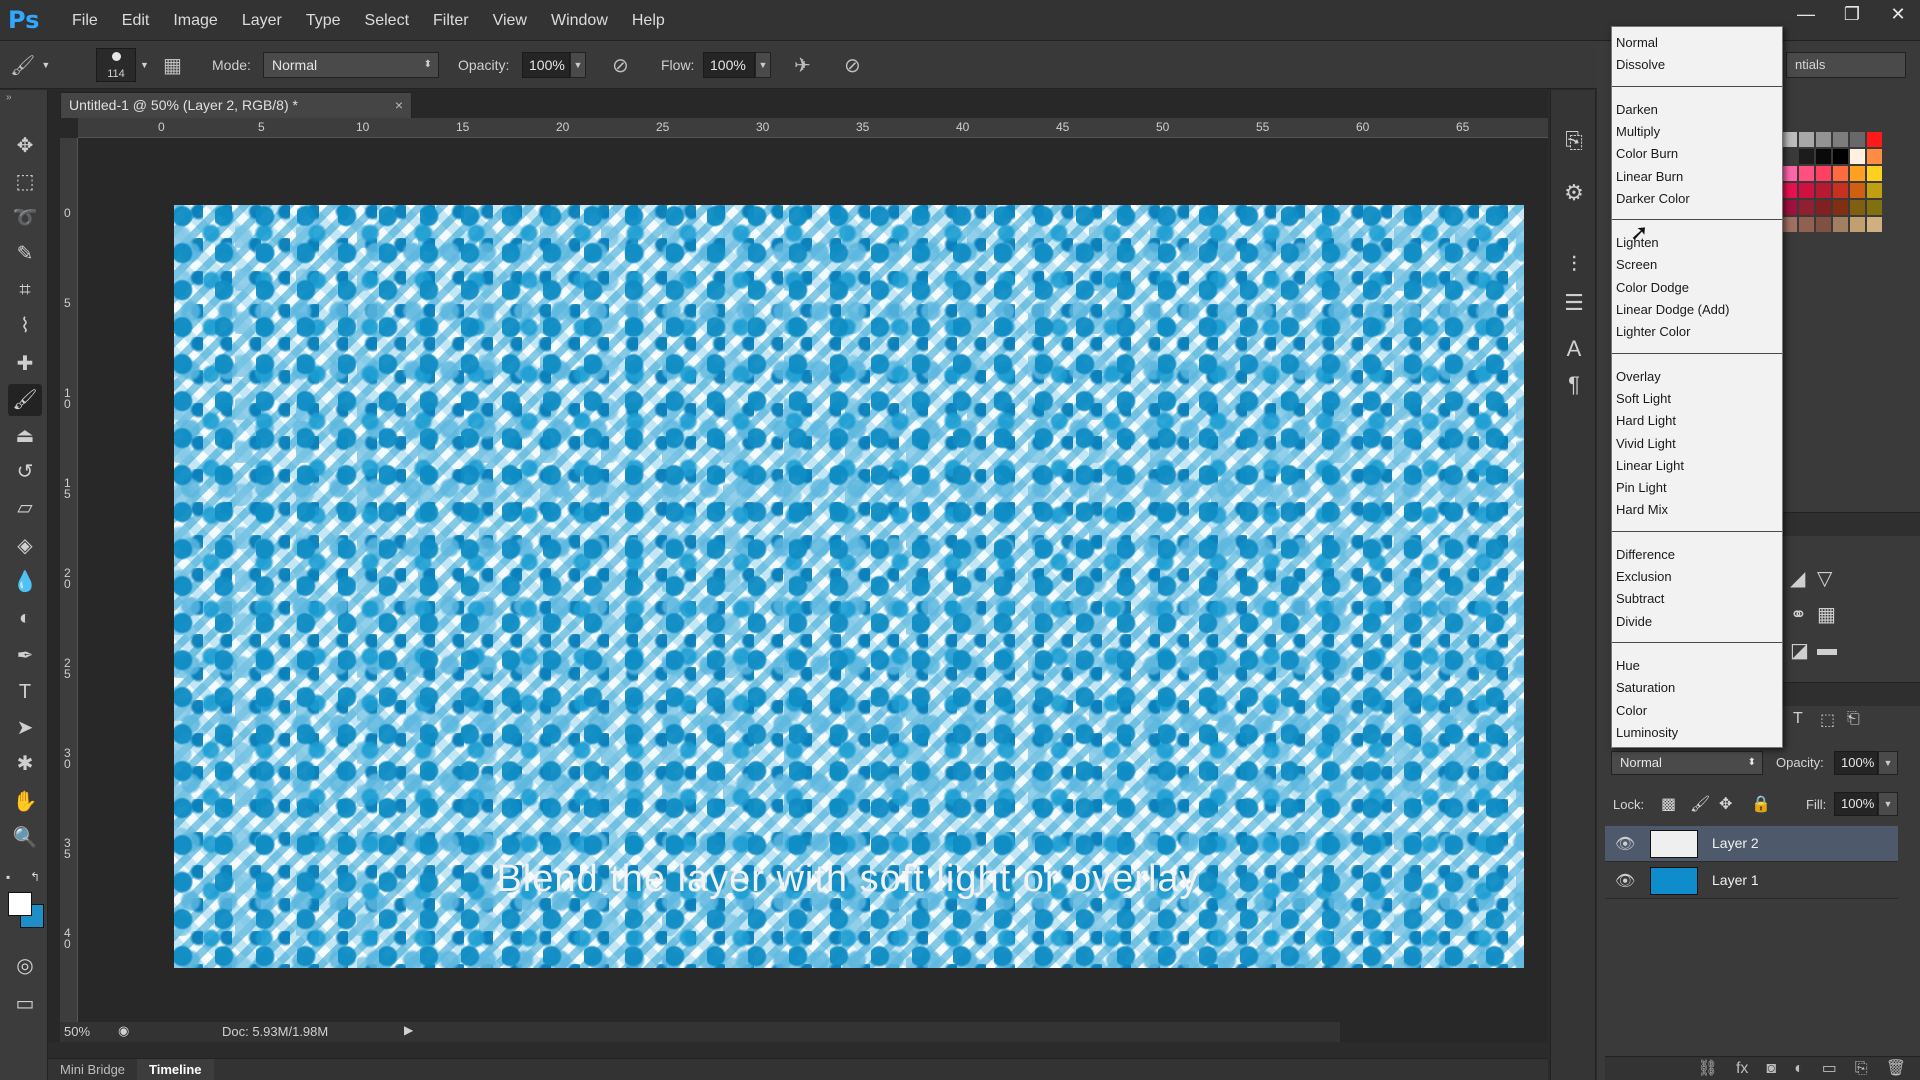  I want to click on layer-row-layer-1: 👁 Layer 1, so click(1751, 881).